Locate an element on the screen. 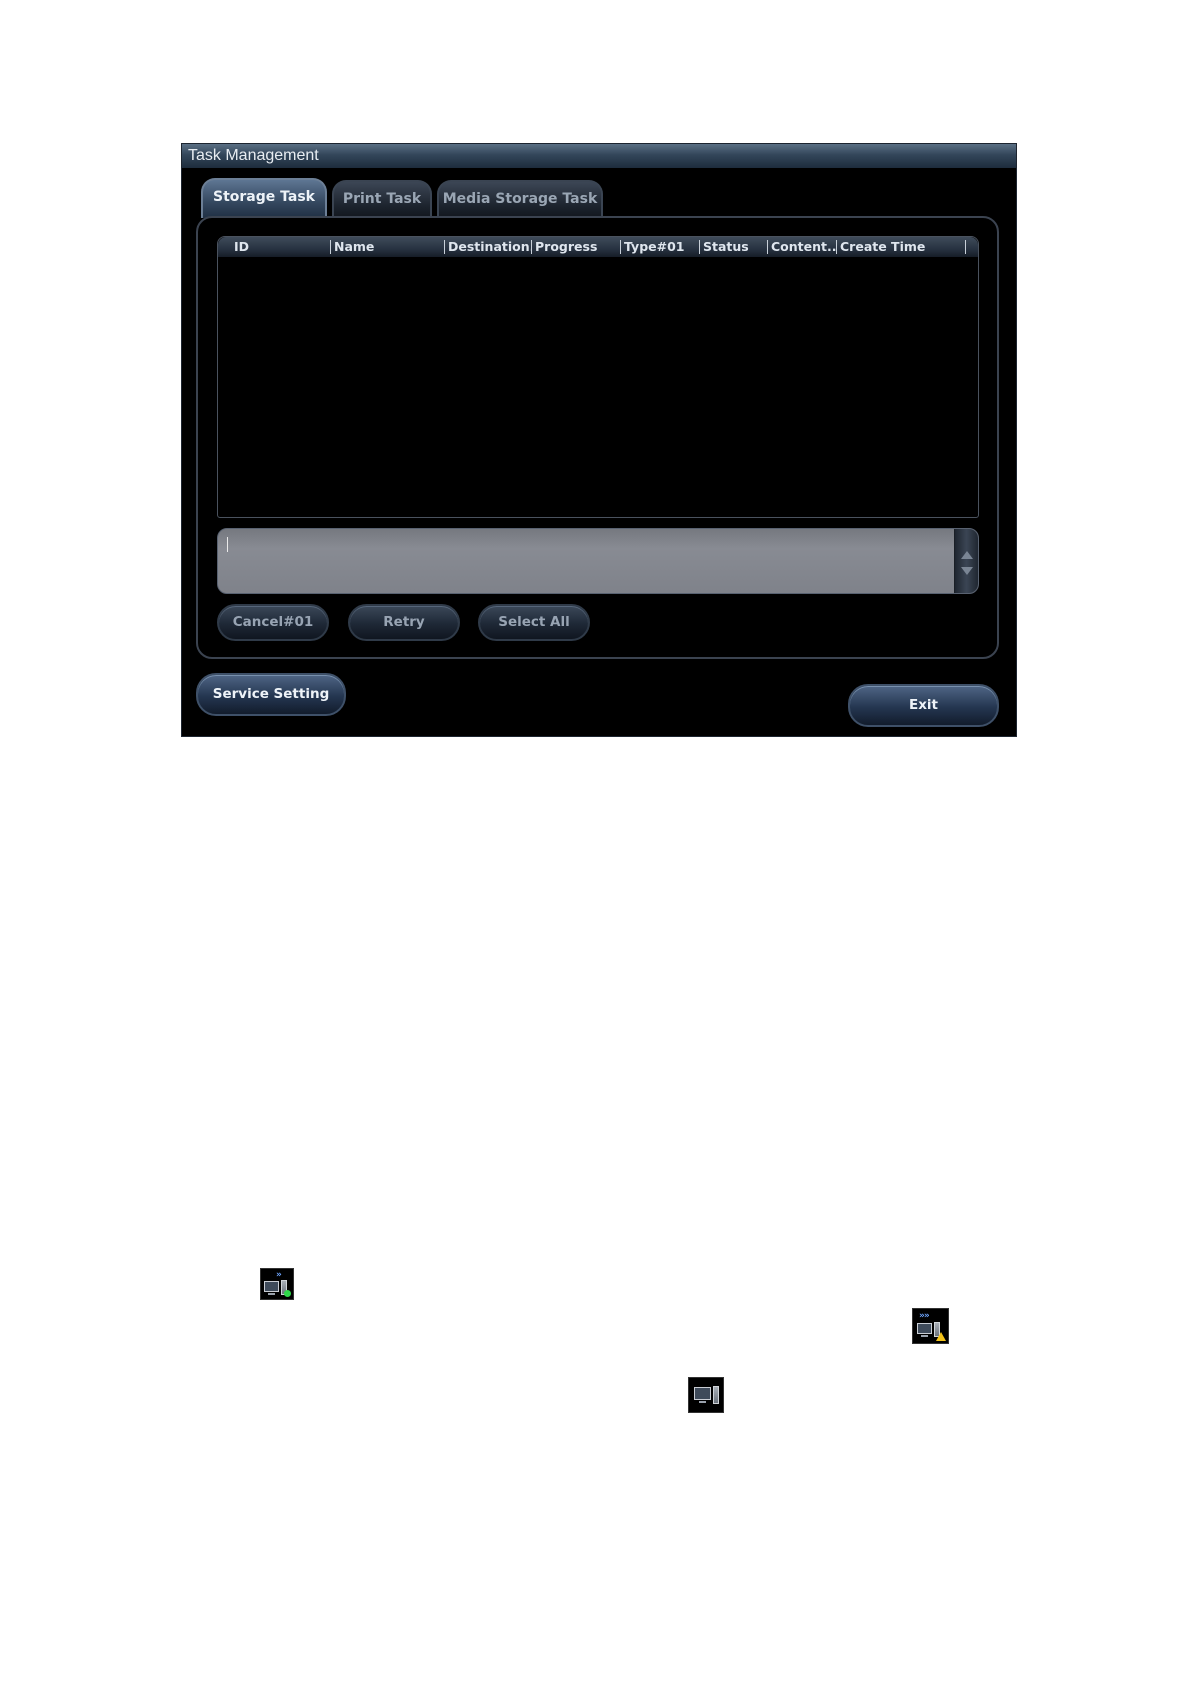  tab-media-storage-task: Media Storage Task is located at coordinates (520, 199).